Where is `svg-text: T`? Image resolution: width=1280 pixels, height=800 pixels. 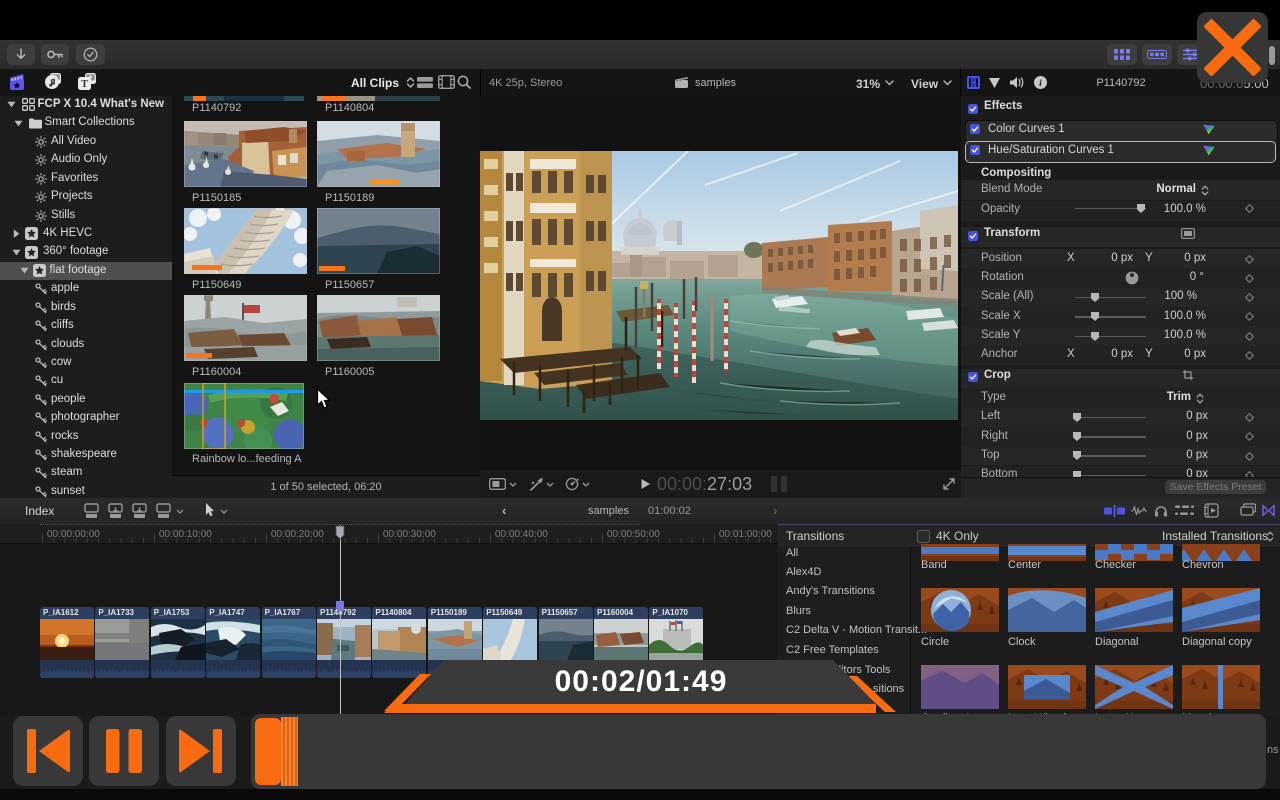 svg-text: T is located at coordinates (84, 84).